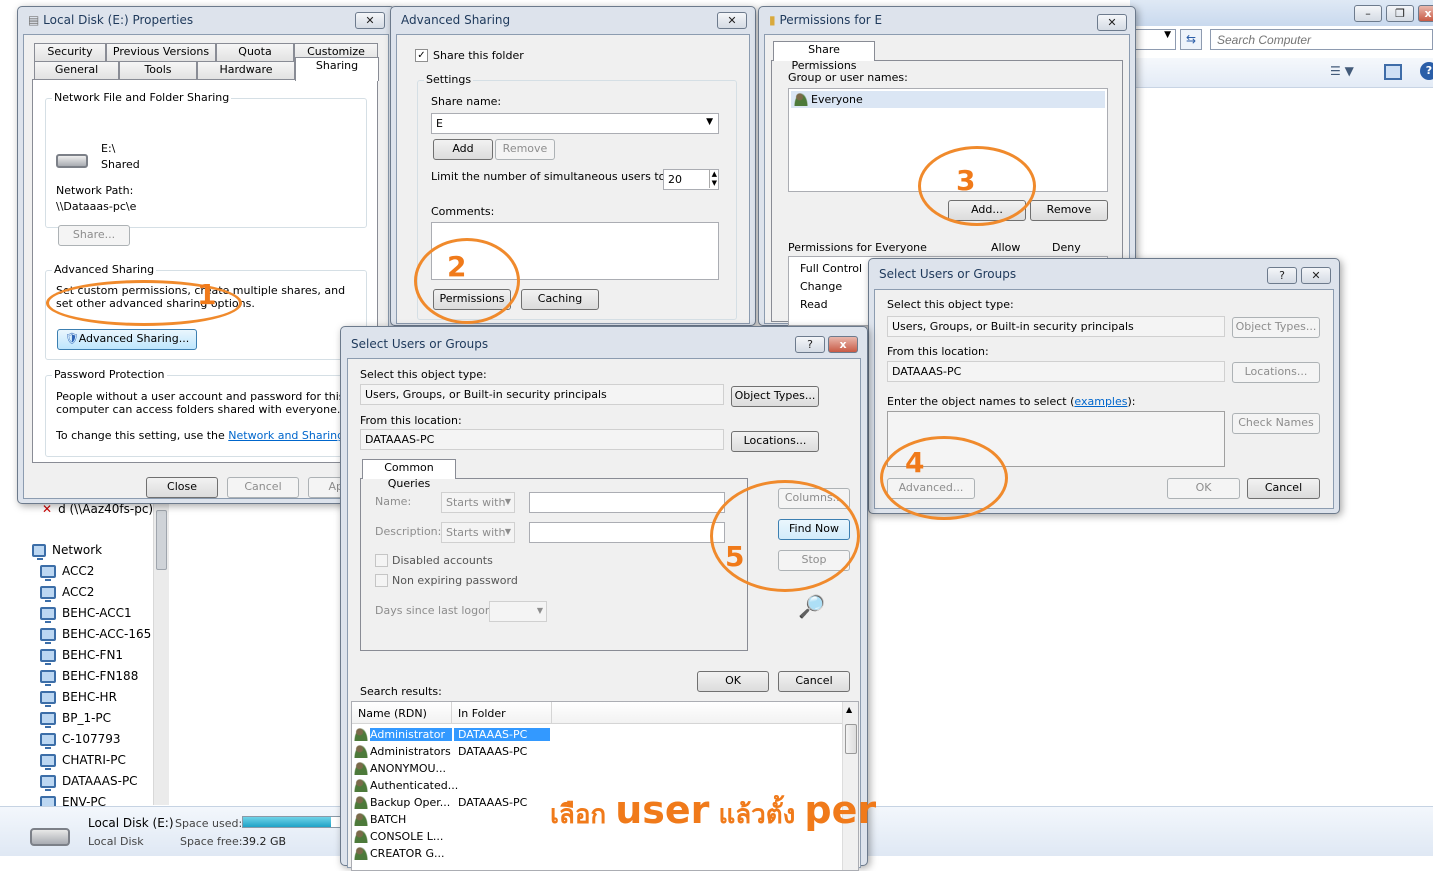  I want to click on tab-tools: Tools, so click(158, 70).